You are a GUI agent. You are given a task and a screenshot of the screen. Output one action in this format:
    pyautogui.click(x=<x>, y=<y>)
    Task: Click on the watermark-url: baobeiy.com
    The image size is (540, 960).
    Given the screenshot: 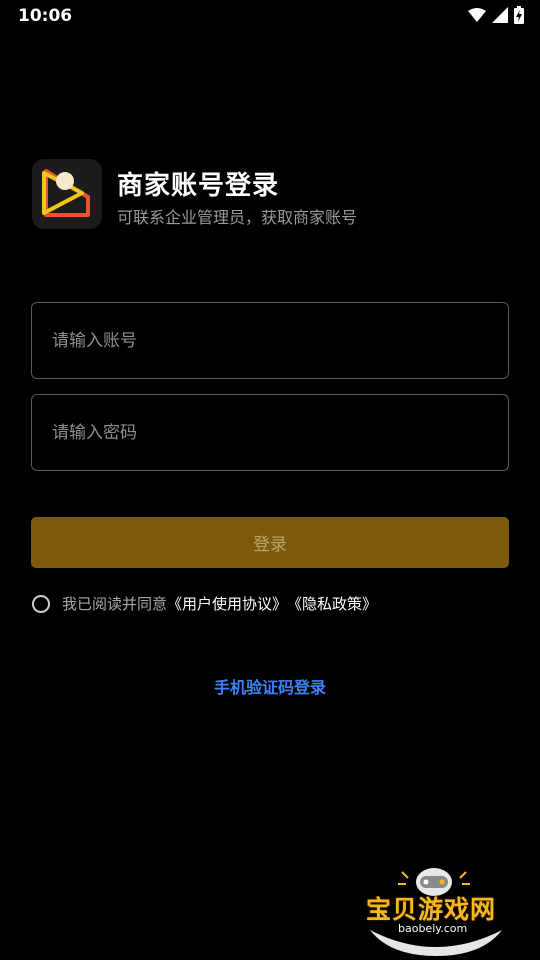 What is the action you would take?
    pyautogui.click(x=433, y=928)
    